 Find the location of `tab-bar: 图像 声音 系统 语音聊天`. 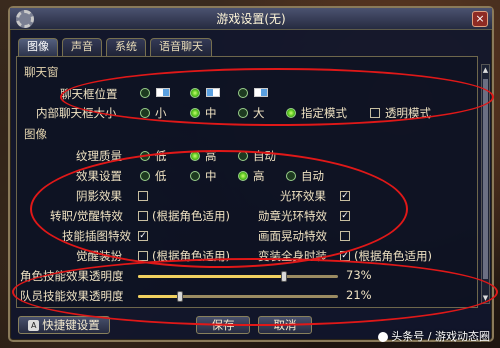

tab-bar: 图像 声音 系统 语音聊天 is located at coordinates (115, 47).